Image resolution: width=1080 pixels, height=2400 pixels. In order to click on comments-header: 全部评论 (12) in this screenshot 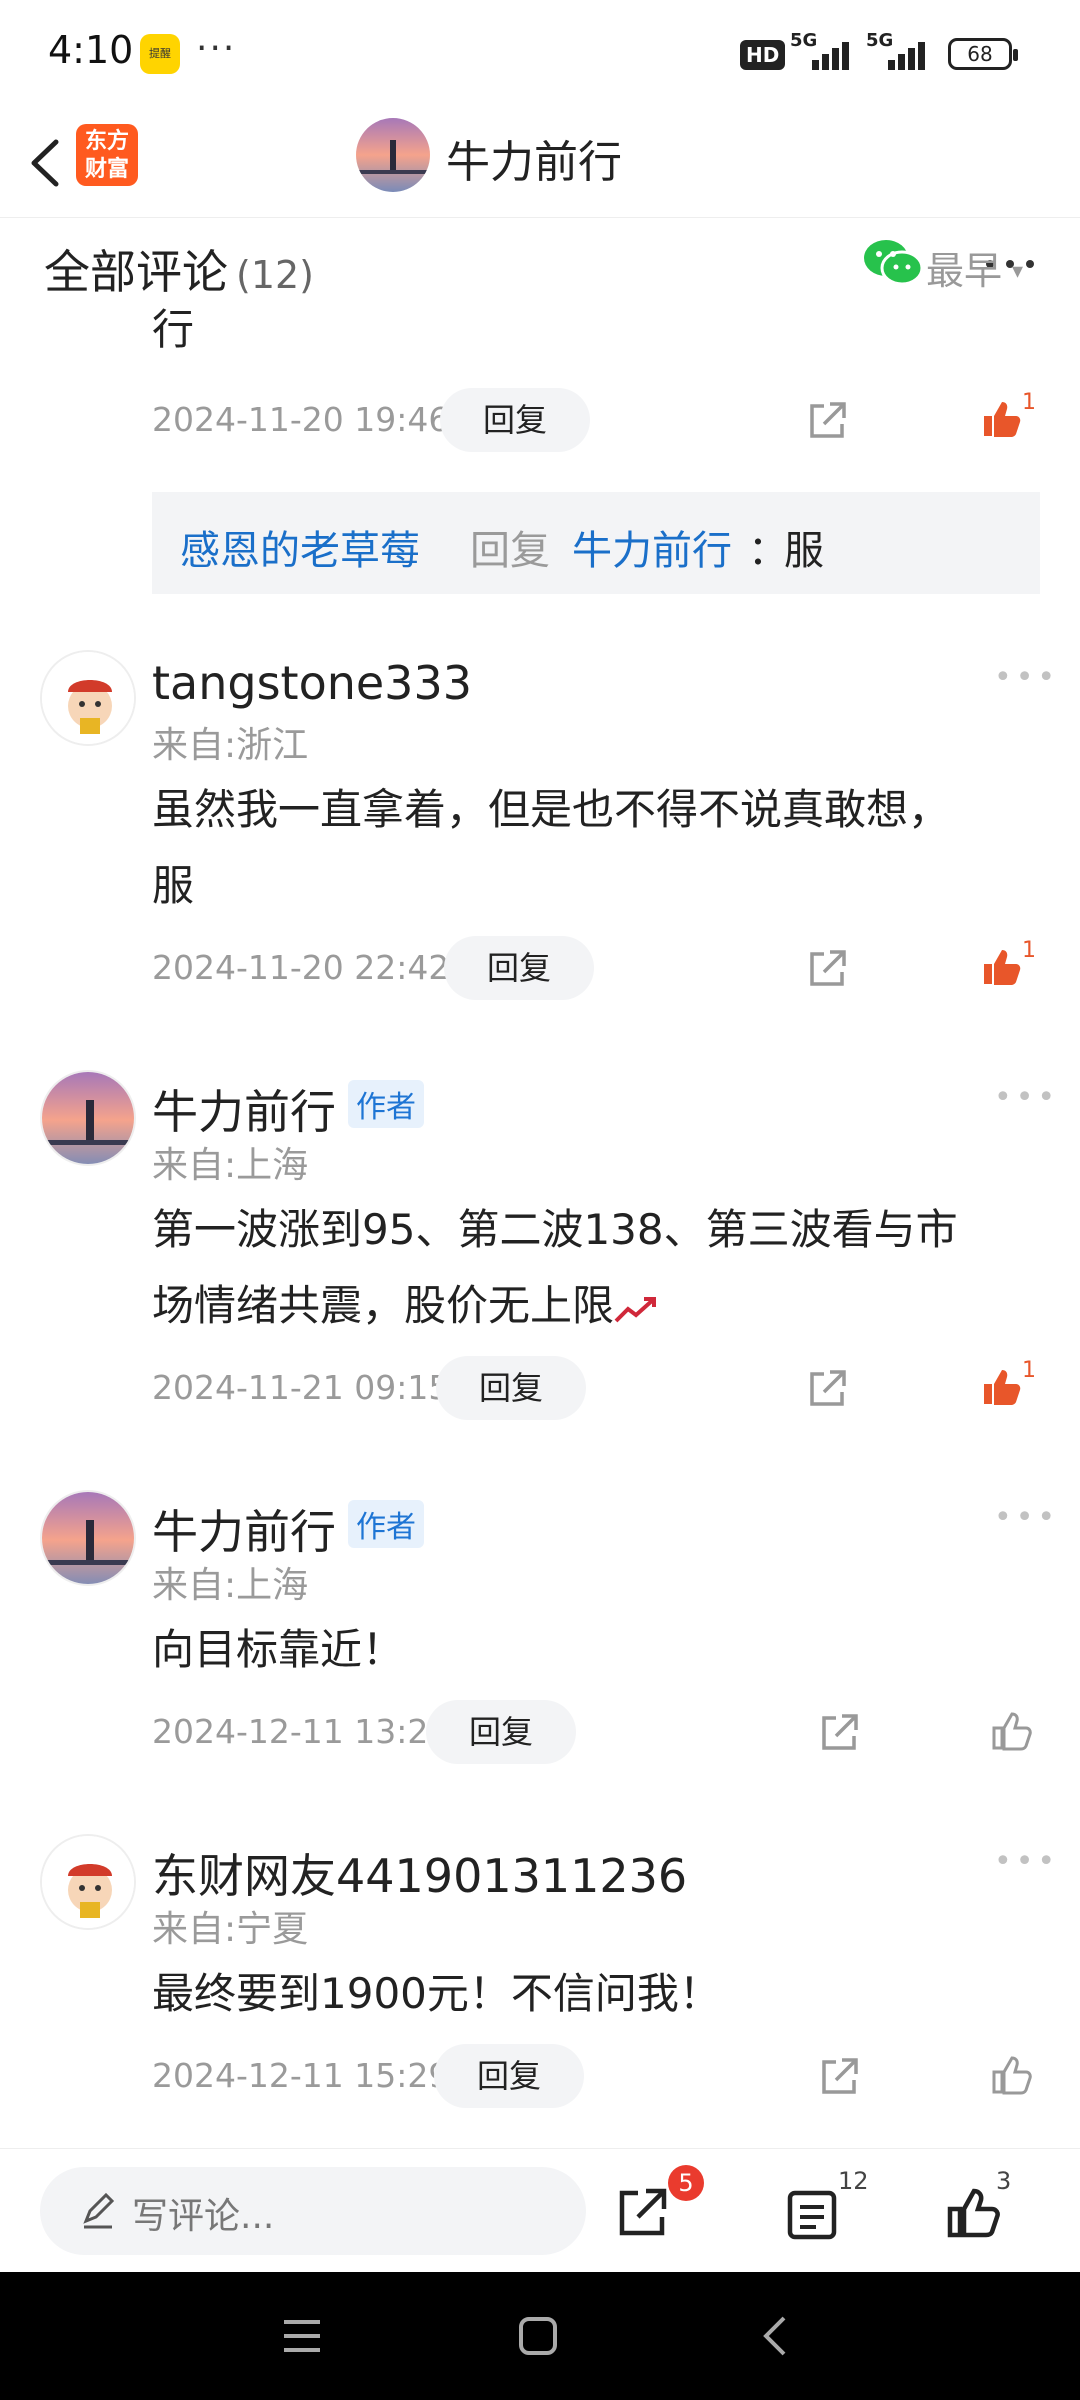, I will do `click(179, 269)`.